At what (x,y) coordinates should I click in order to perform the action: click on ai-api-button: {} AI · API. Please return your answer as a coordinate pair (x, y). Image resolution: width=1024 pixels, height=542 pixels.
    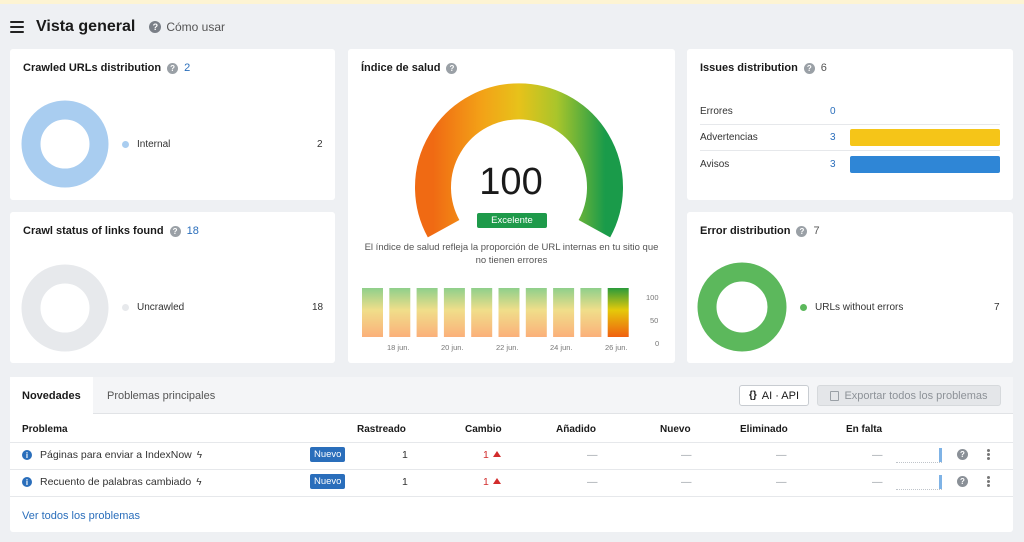
    Looking at the image, I should click on (774, 395).